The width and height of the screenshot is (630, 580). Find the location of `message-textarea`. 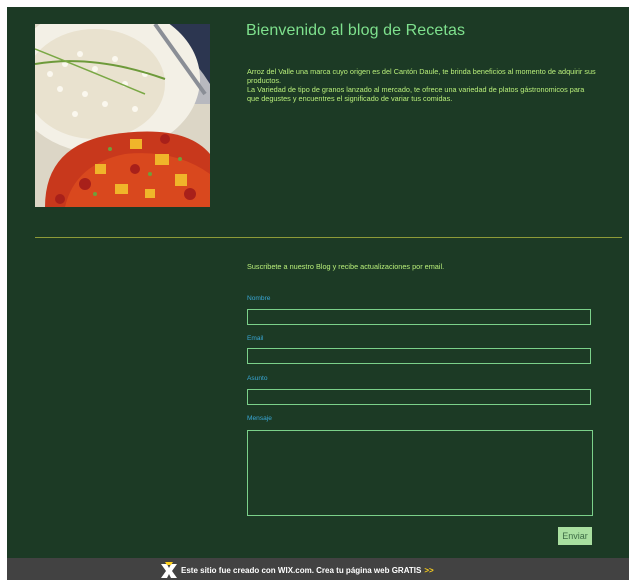

message-textarea is located at coordinates (420, 473).